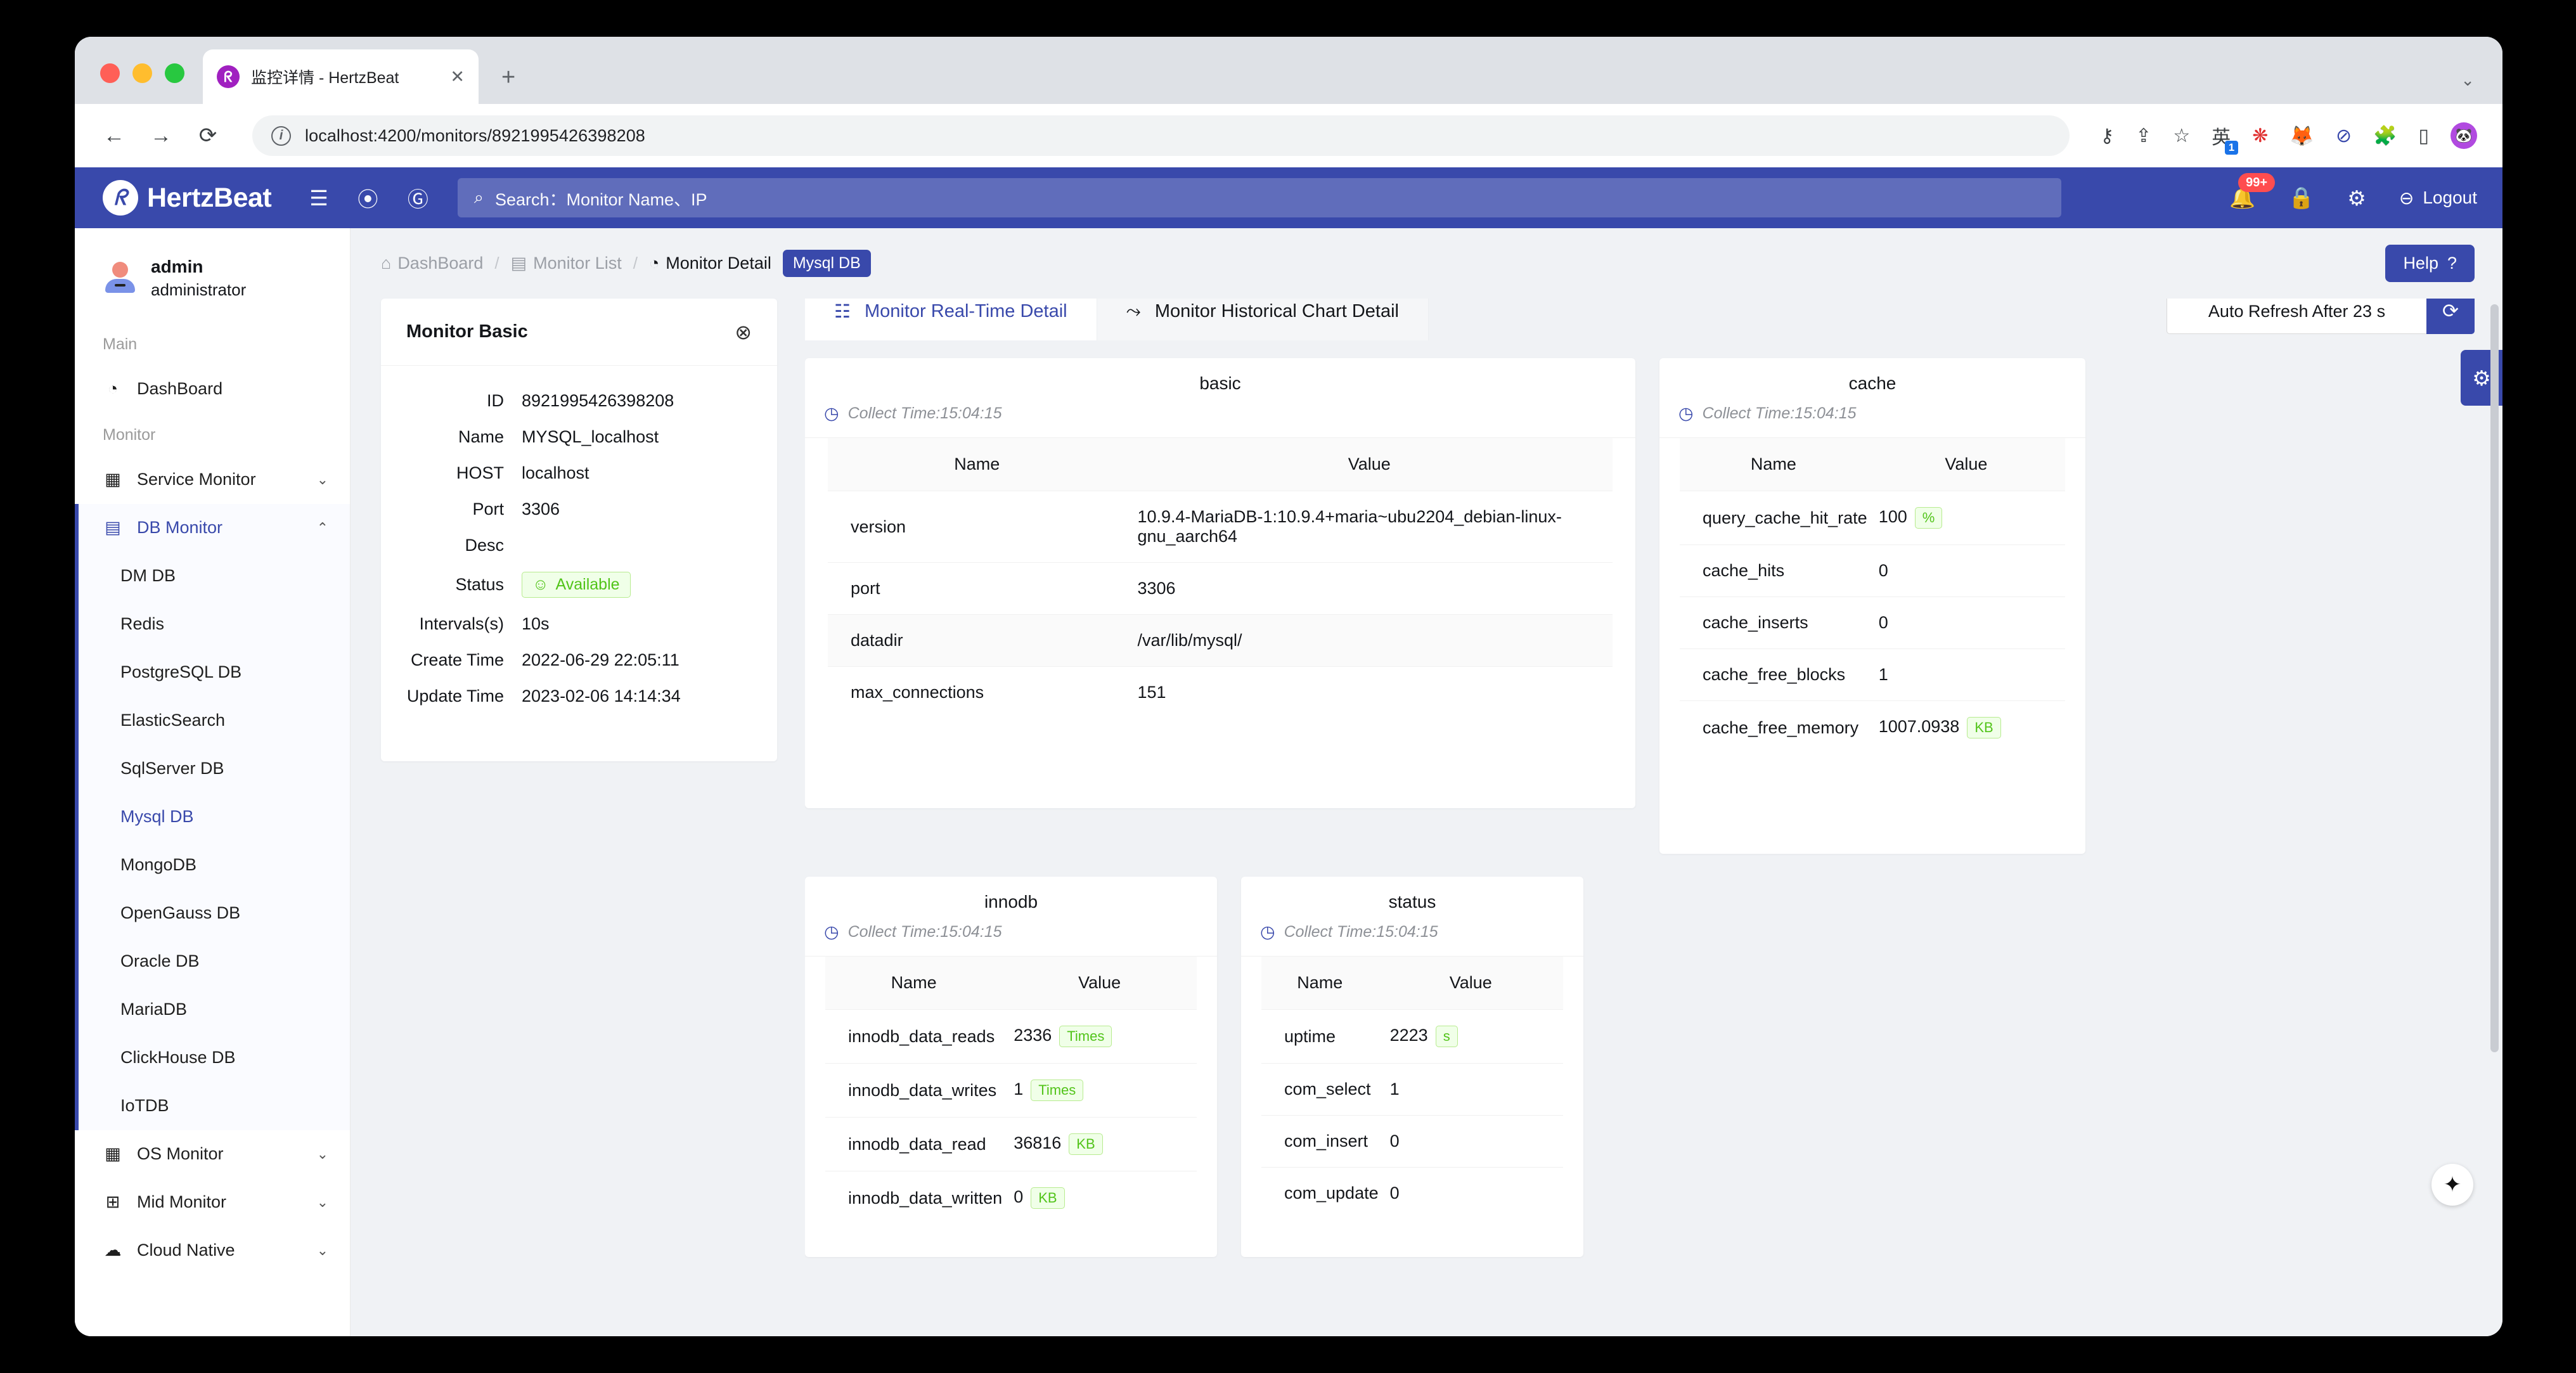 Image resolution: width=2576 pixels, height=1373 pixels. Describe the element at coordinates (1966, 571) in the screenshot. I see `metric-value: 0` at that location.